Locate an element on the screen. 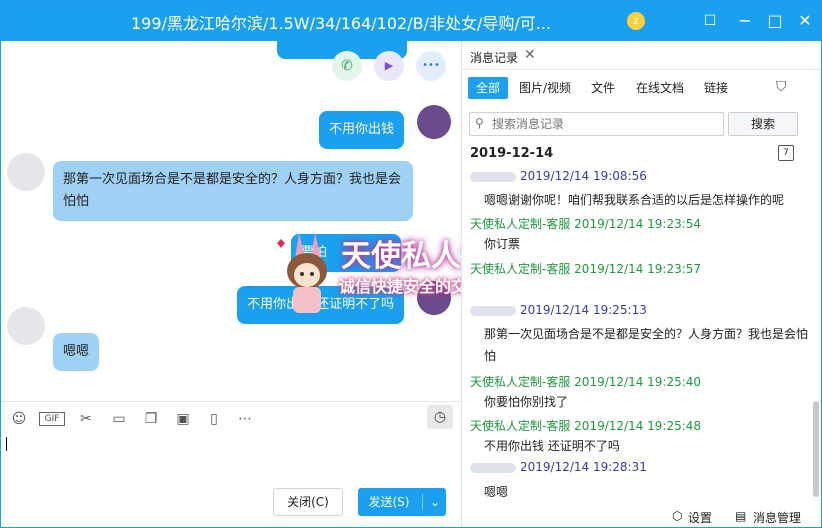  minimize-button: − is located at coordinates (745, 21).